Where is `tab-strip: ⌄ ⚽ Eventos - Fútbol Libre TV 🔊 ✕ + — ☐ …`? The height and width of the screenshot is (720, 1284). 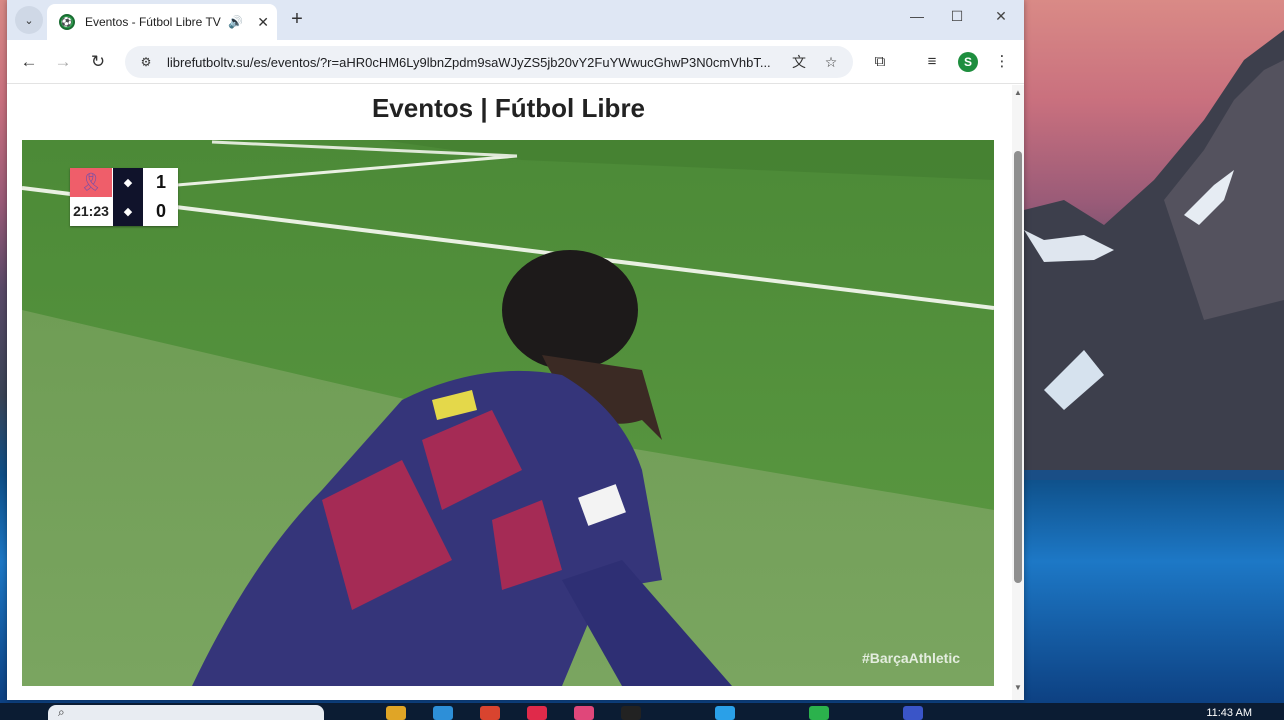 tab-strip: ⌄ ⚽ Eventos - Fútbol Libre TV 🔊 ✕ + — ☐ … is located at coordinates (515, 20).